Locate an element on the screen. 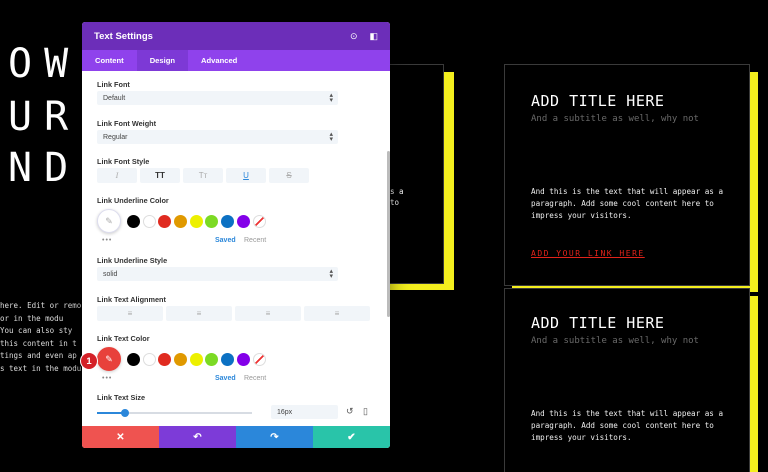  modal-scrollbar is located at coordinates (388, 234).